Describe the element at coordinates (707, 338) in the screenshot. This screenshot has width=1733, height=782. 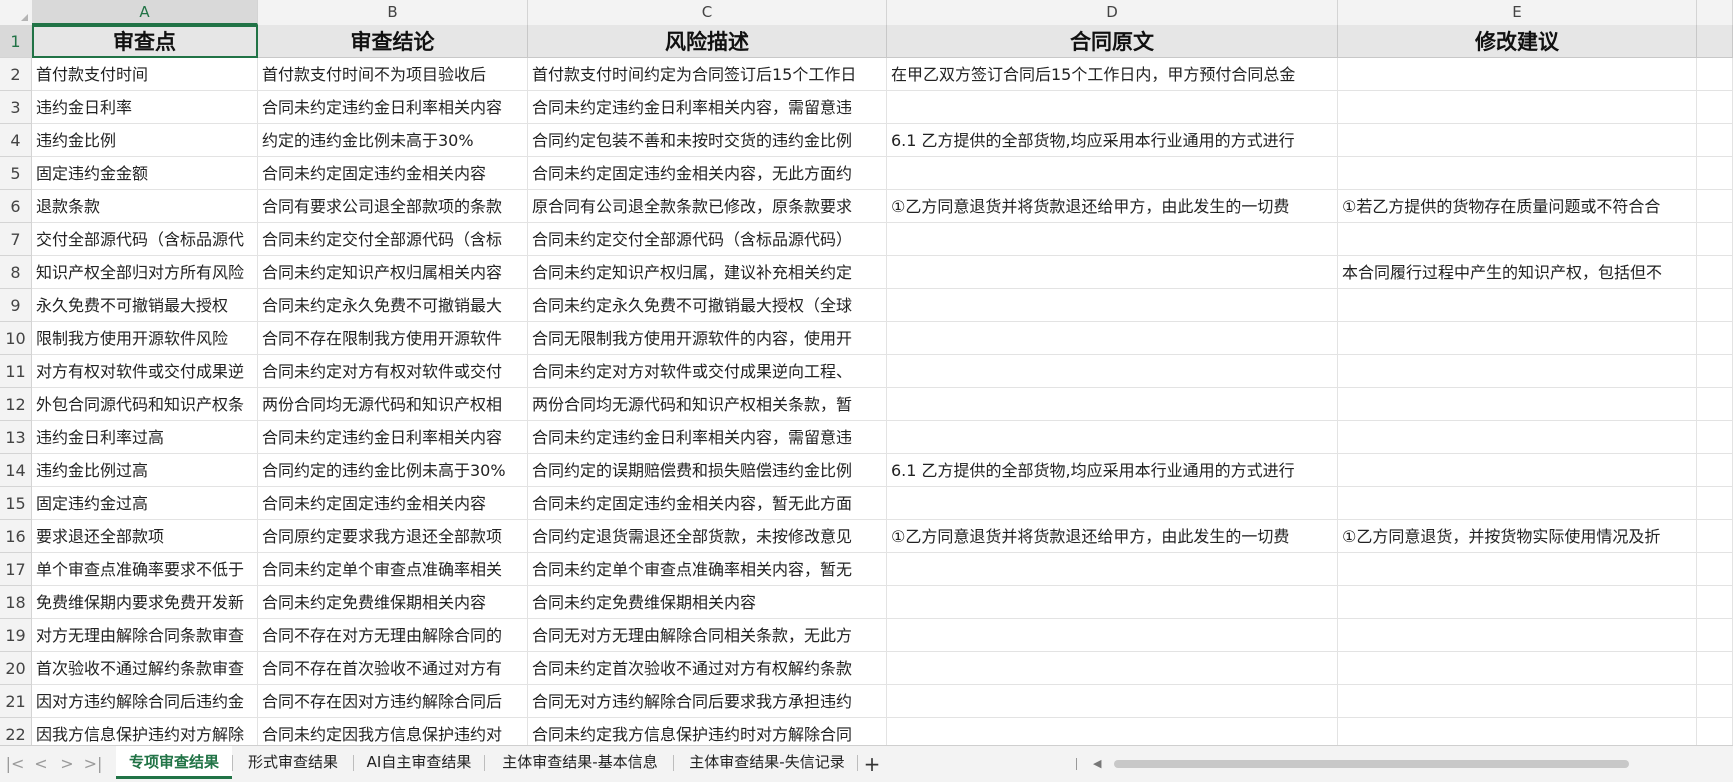
I see `table-cell-c: 合同无限制我方使用开源软件的内容，使用开` at that location.